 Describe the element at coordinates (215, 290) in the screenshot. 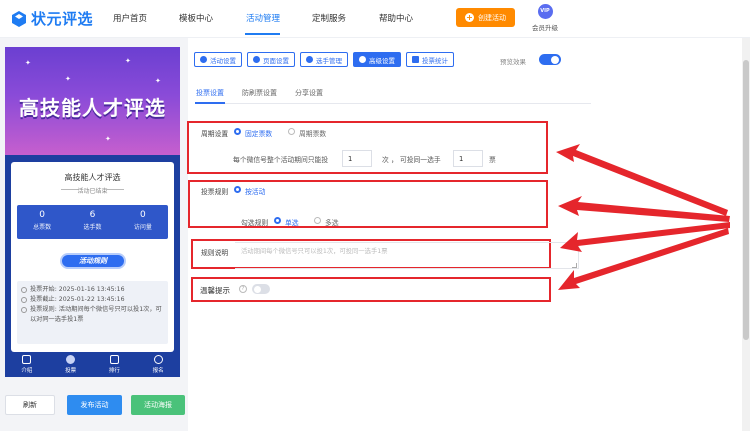

I see `tip-label: 温馨提示` at that location.